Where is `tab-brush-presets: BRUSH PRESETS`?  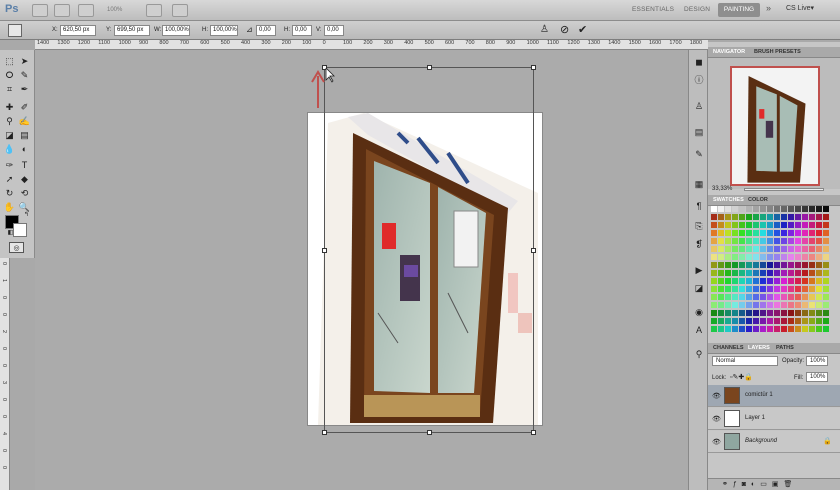
tab-brush-presets: BRUSH PRESETS is located at coordinates (777, 52).